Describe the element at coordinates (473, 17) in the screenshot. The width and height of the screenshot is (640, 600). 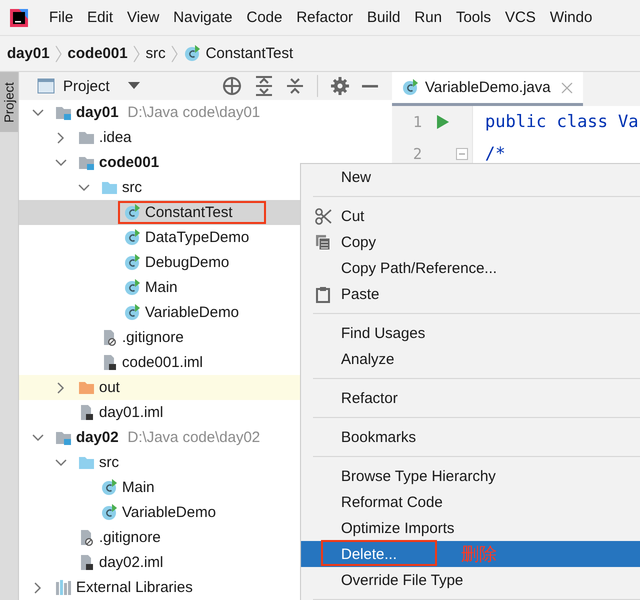
I see `menu-item: Tools` at that location.